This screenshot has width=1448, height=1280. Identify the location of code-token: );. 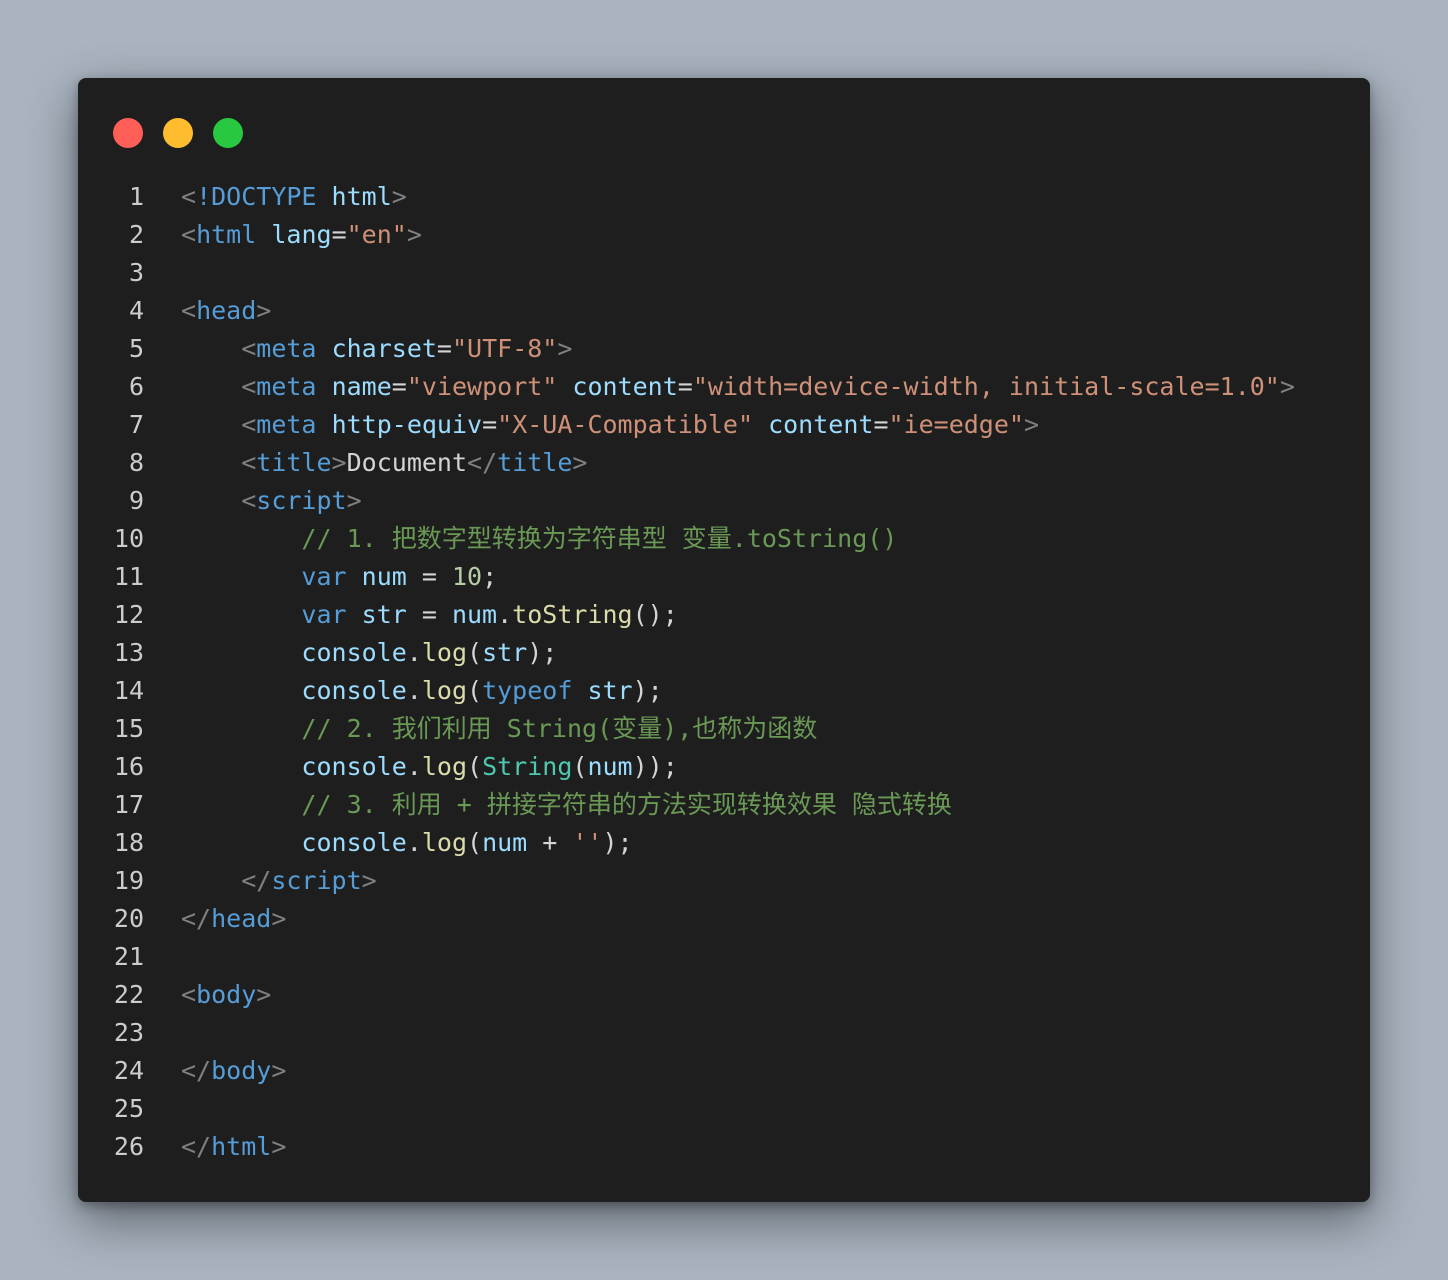
(617, 842).